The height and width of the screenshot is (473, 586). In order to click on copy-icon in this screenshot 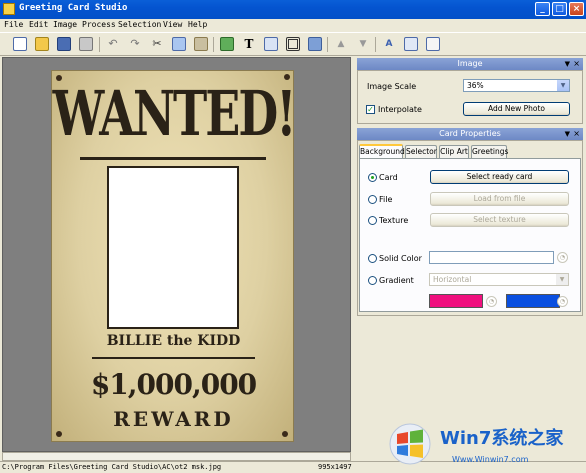, I will do `click(179, 44)`.